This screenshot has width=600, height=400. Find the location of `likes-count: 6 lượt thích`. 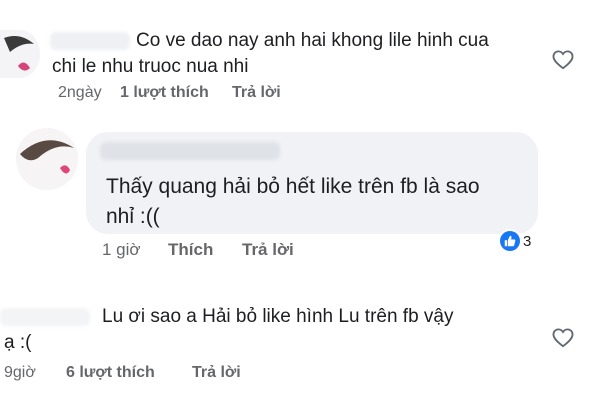

likes-count: 6 lượt thích is located at coordinates (110, 373).